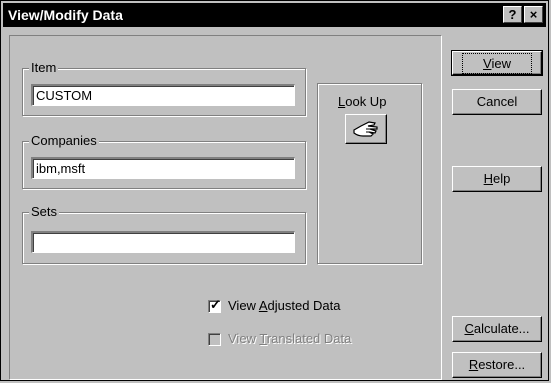  I want to click on view-adjusted-data-checkbox: ✓, so click(214, 305).